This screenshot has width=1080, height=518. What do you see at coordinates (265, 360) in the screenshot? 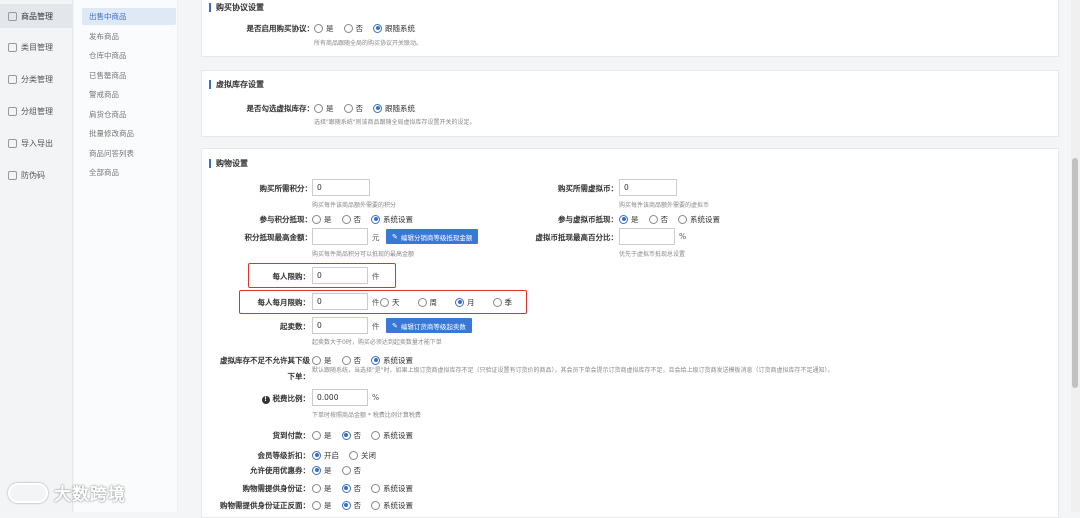
I see `vstock-label-line1: 虚拟库存不足不允许其下级` at bounding box center [265, 360].